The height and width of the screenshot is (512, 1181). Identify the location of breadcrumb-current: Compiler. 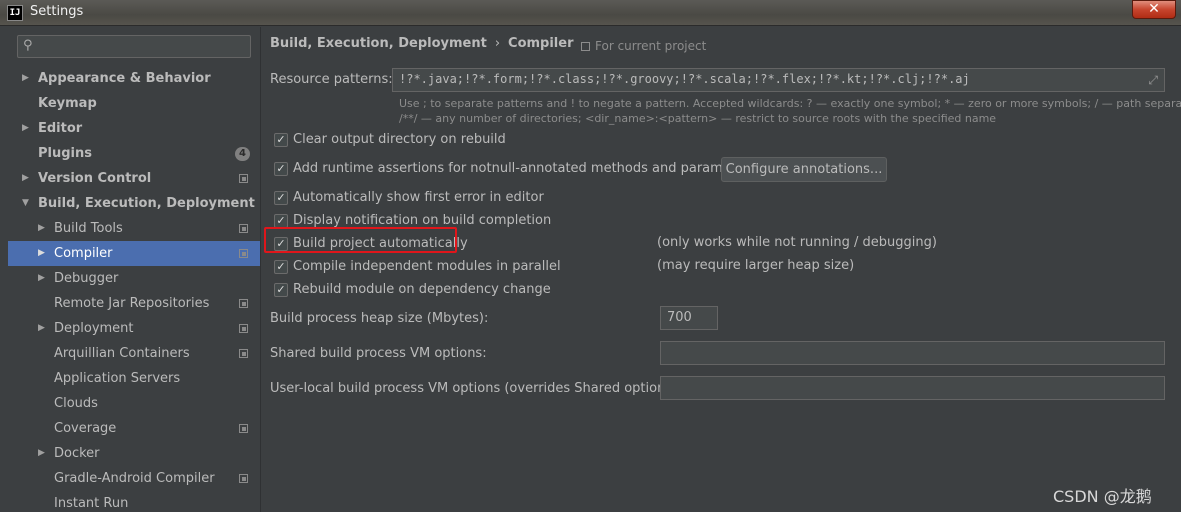
(541, 43).